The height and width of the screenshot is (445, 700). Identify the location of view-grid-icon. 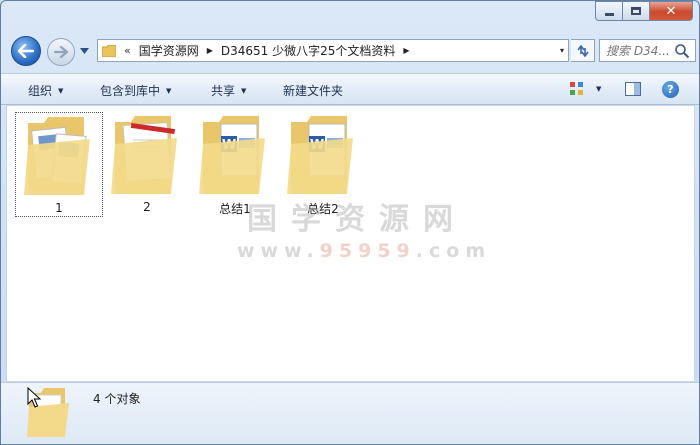
(576, 88).